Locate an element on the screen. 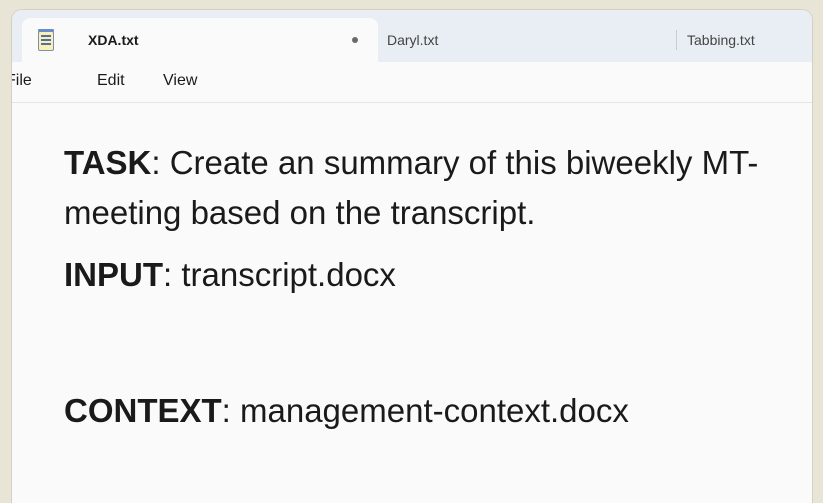  input-label: INPUT is located at coordinates (113, 274).